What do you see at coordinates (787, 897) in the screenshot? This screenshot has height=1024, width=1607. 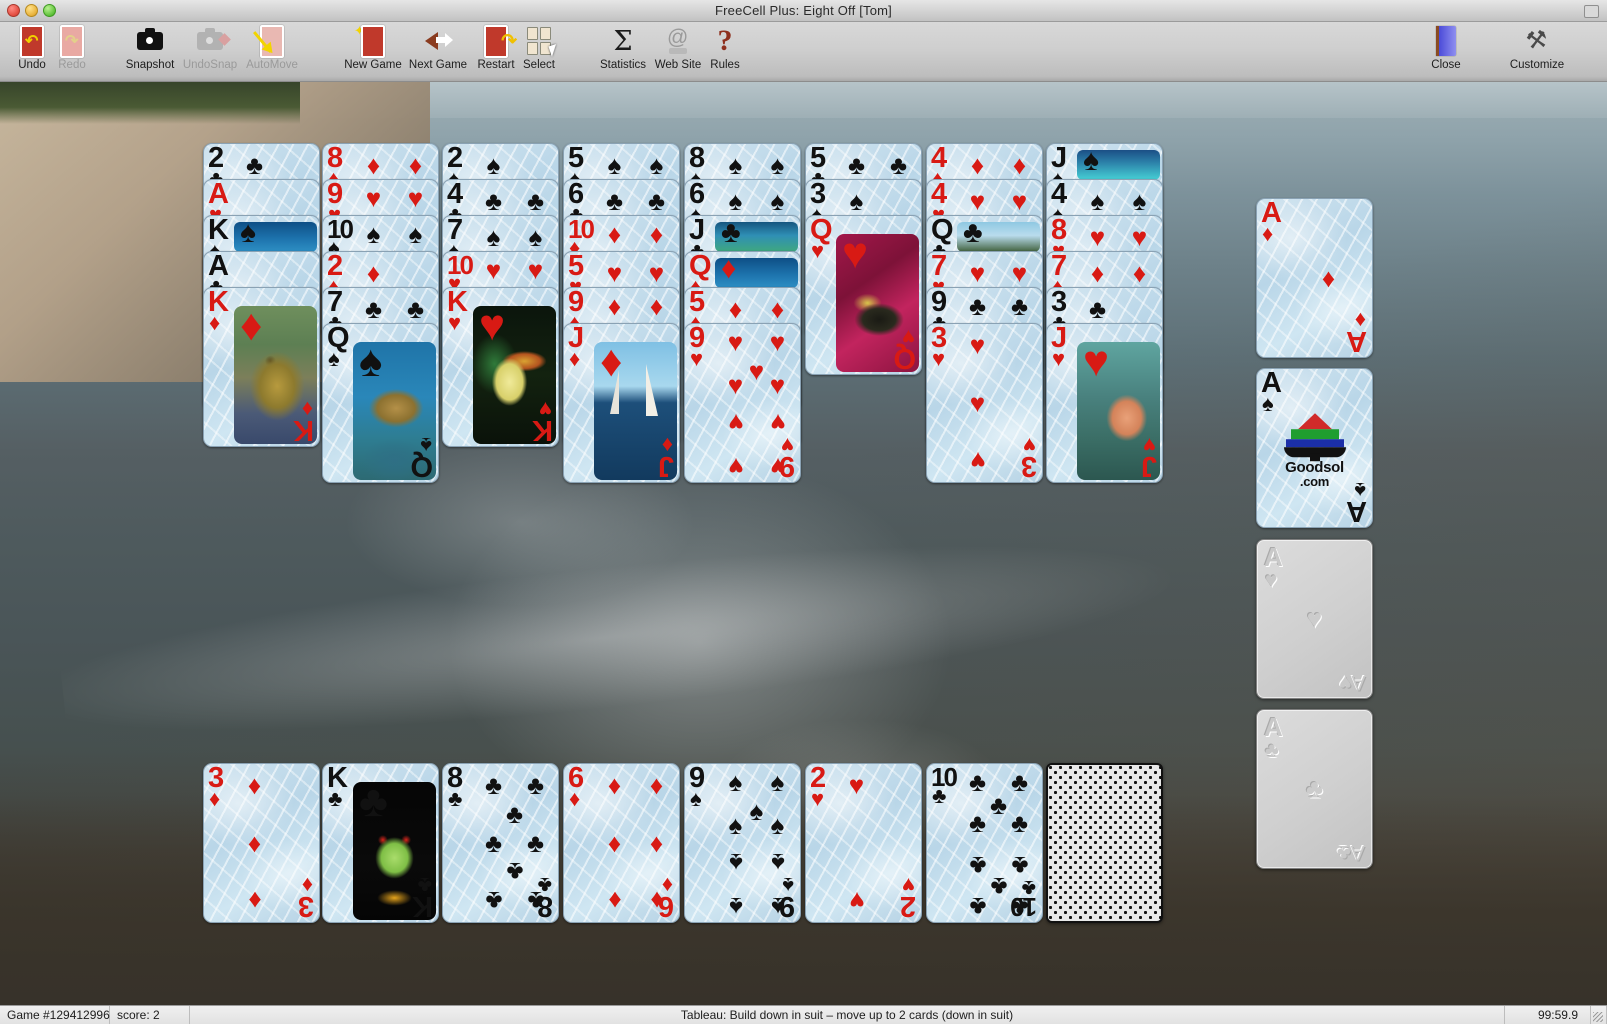 I see `card-corner-index: 9 ♠` at bounding box center [787, 897].